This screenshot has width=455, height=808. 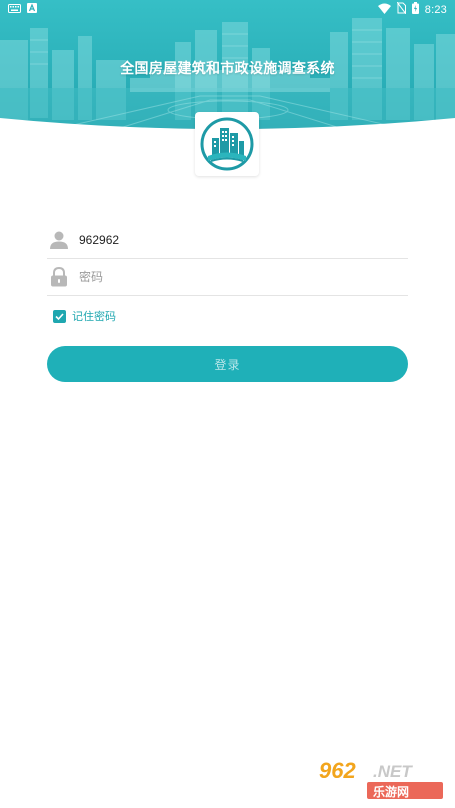 I want to click on lock-icon, so click(x=59, y=277).